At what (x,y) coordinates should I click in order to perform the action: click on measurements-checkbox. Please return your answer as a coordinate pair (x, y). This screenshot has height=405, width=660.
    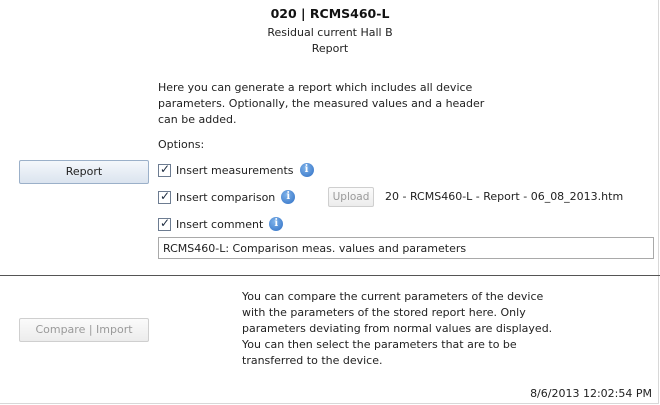
    Looking at the image, I should click on (164, 169).